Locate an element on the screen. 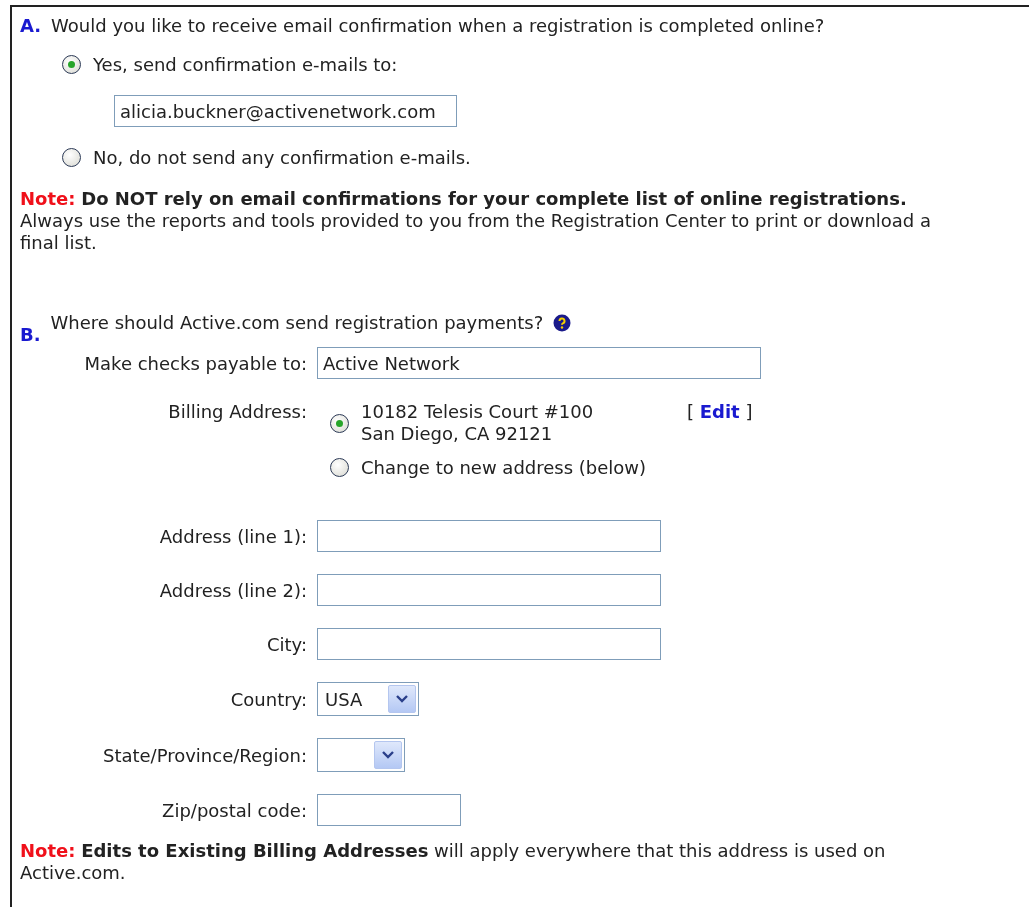  question-text: Would you like to receive email confirmation when a registration is completed online? is located at coordinates (438, 25).